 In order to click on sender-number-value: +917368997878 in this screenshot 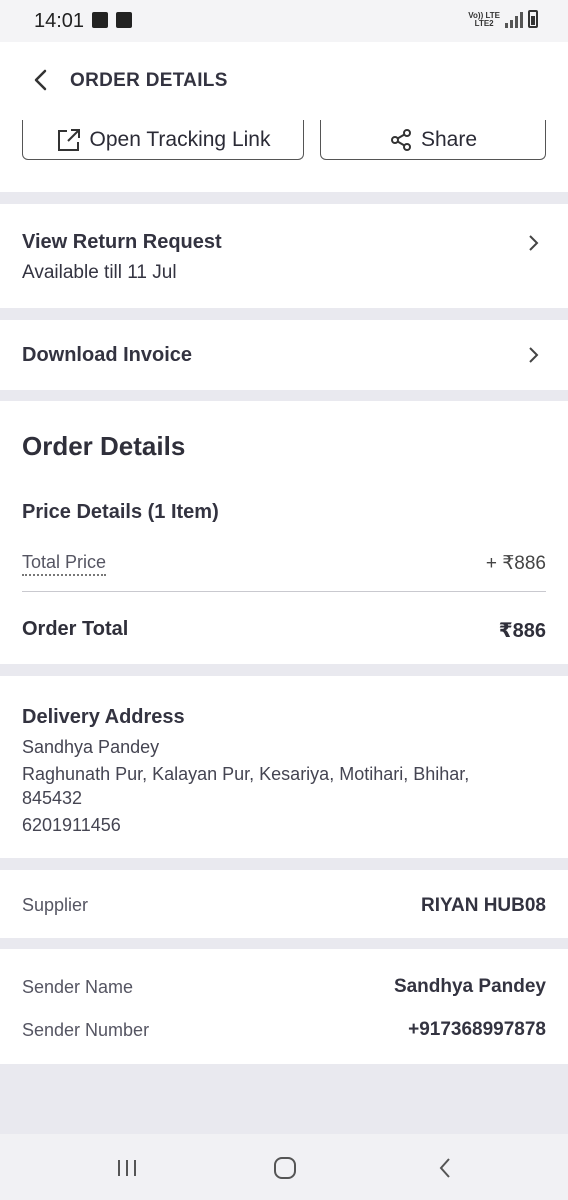, I will do `click(477, 1029)`.